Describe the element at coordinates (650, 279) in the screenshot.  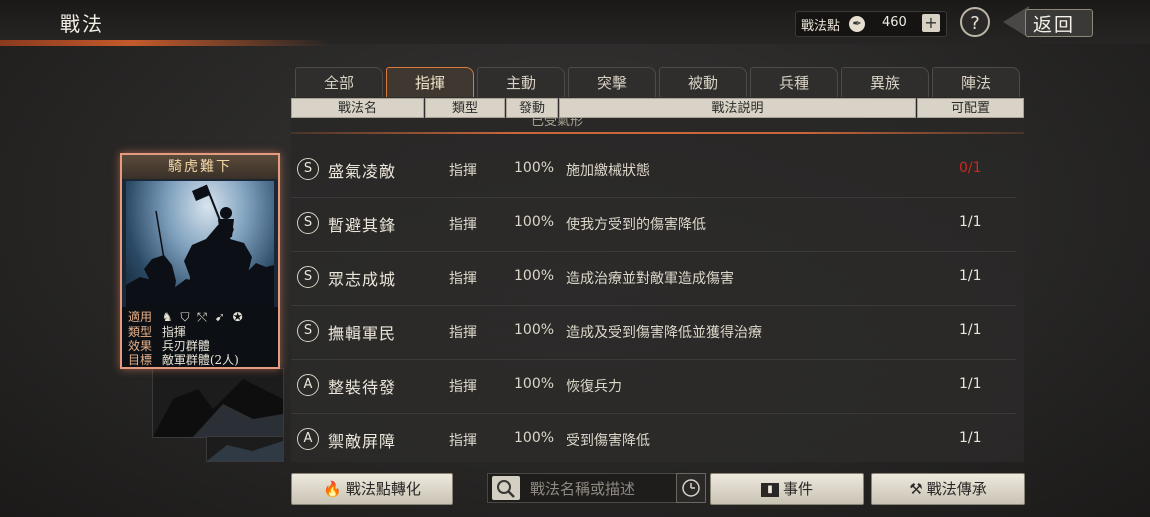
I see `skill-description: 造成治療並對敵軍造成傷害` at that location.